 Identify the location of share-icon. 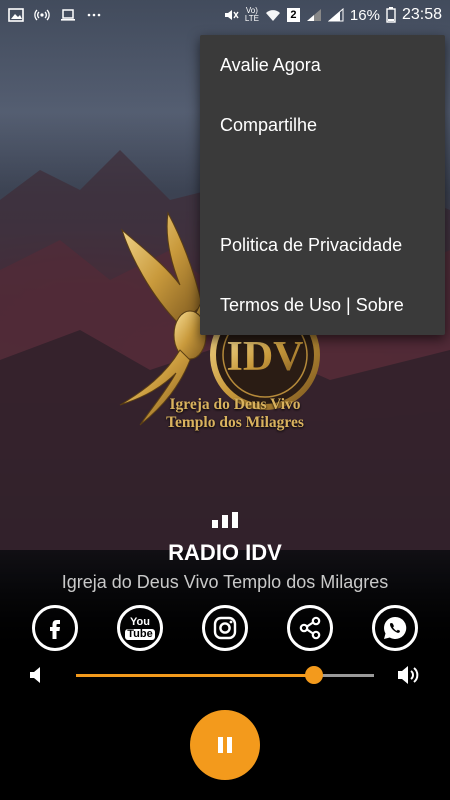
(310, 628).